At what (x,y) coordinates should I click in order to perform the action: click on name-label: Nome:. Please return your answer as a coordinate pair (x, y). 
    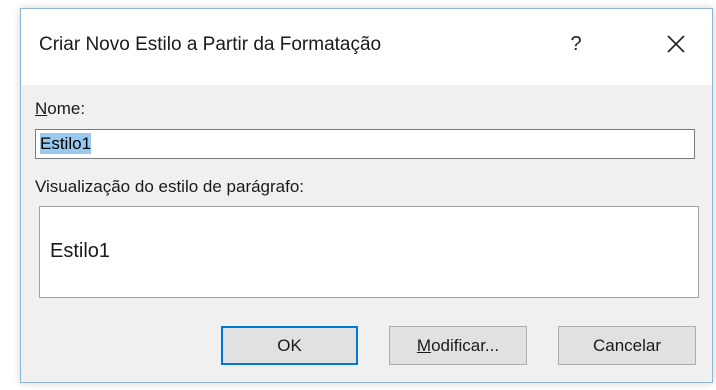
    Looking at the image, I should click on (60, 109).